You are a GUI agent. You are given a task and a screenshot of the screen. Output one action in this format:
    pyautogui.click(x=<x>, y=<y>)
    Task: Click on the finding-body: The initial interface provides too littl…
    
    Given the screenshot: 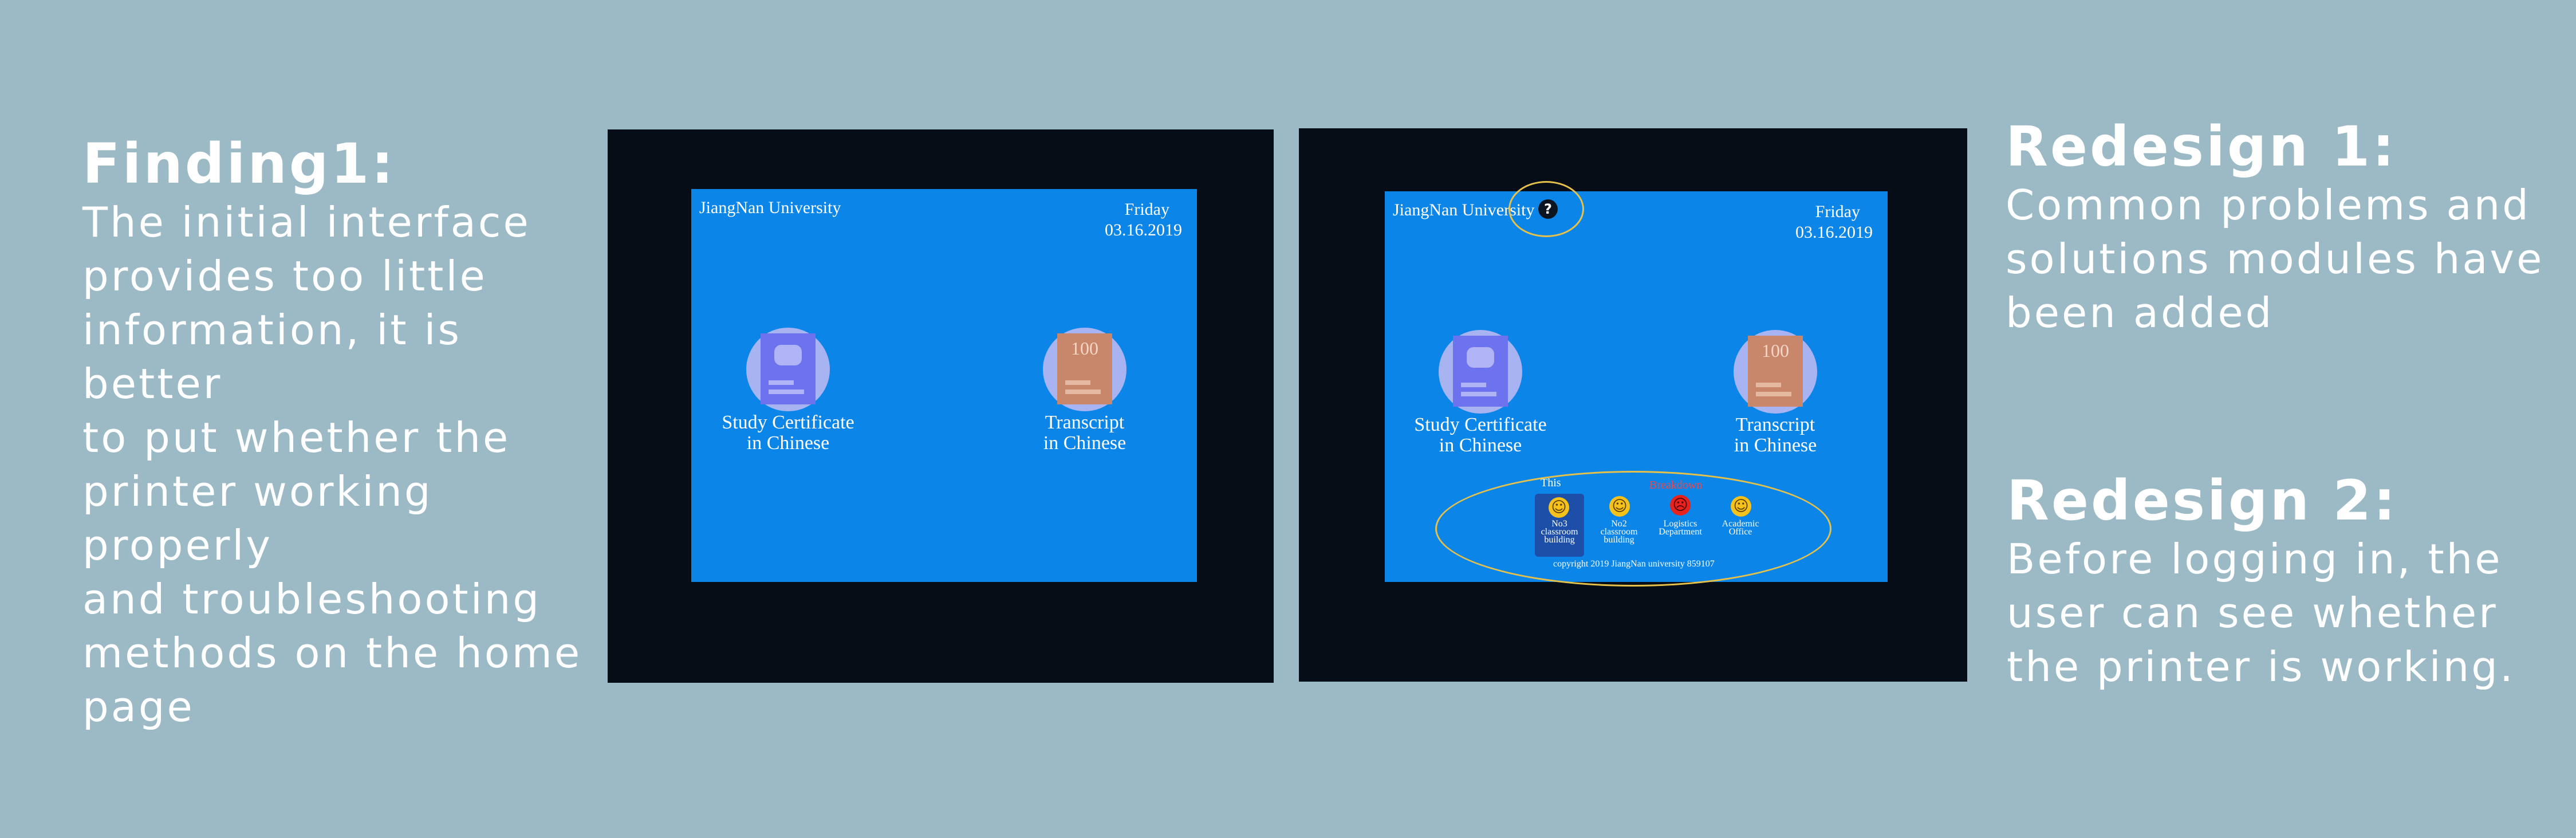 What is the action you would take?
    pyautogui.click(x=332, y=465)
    